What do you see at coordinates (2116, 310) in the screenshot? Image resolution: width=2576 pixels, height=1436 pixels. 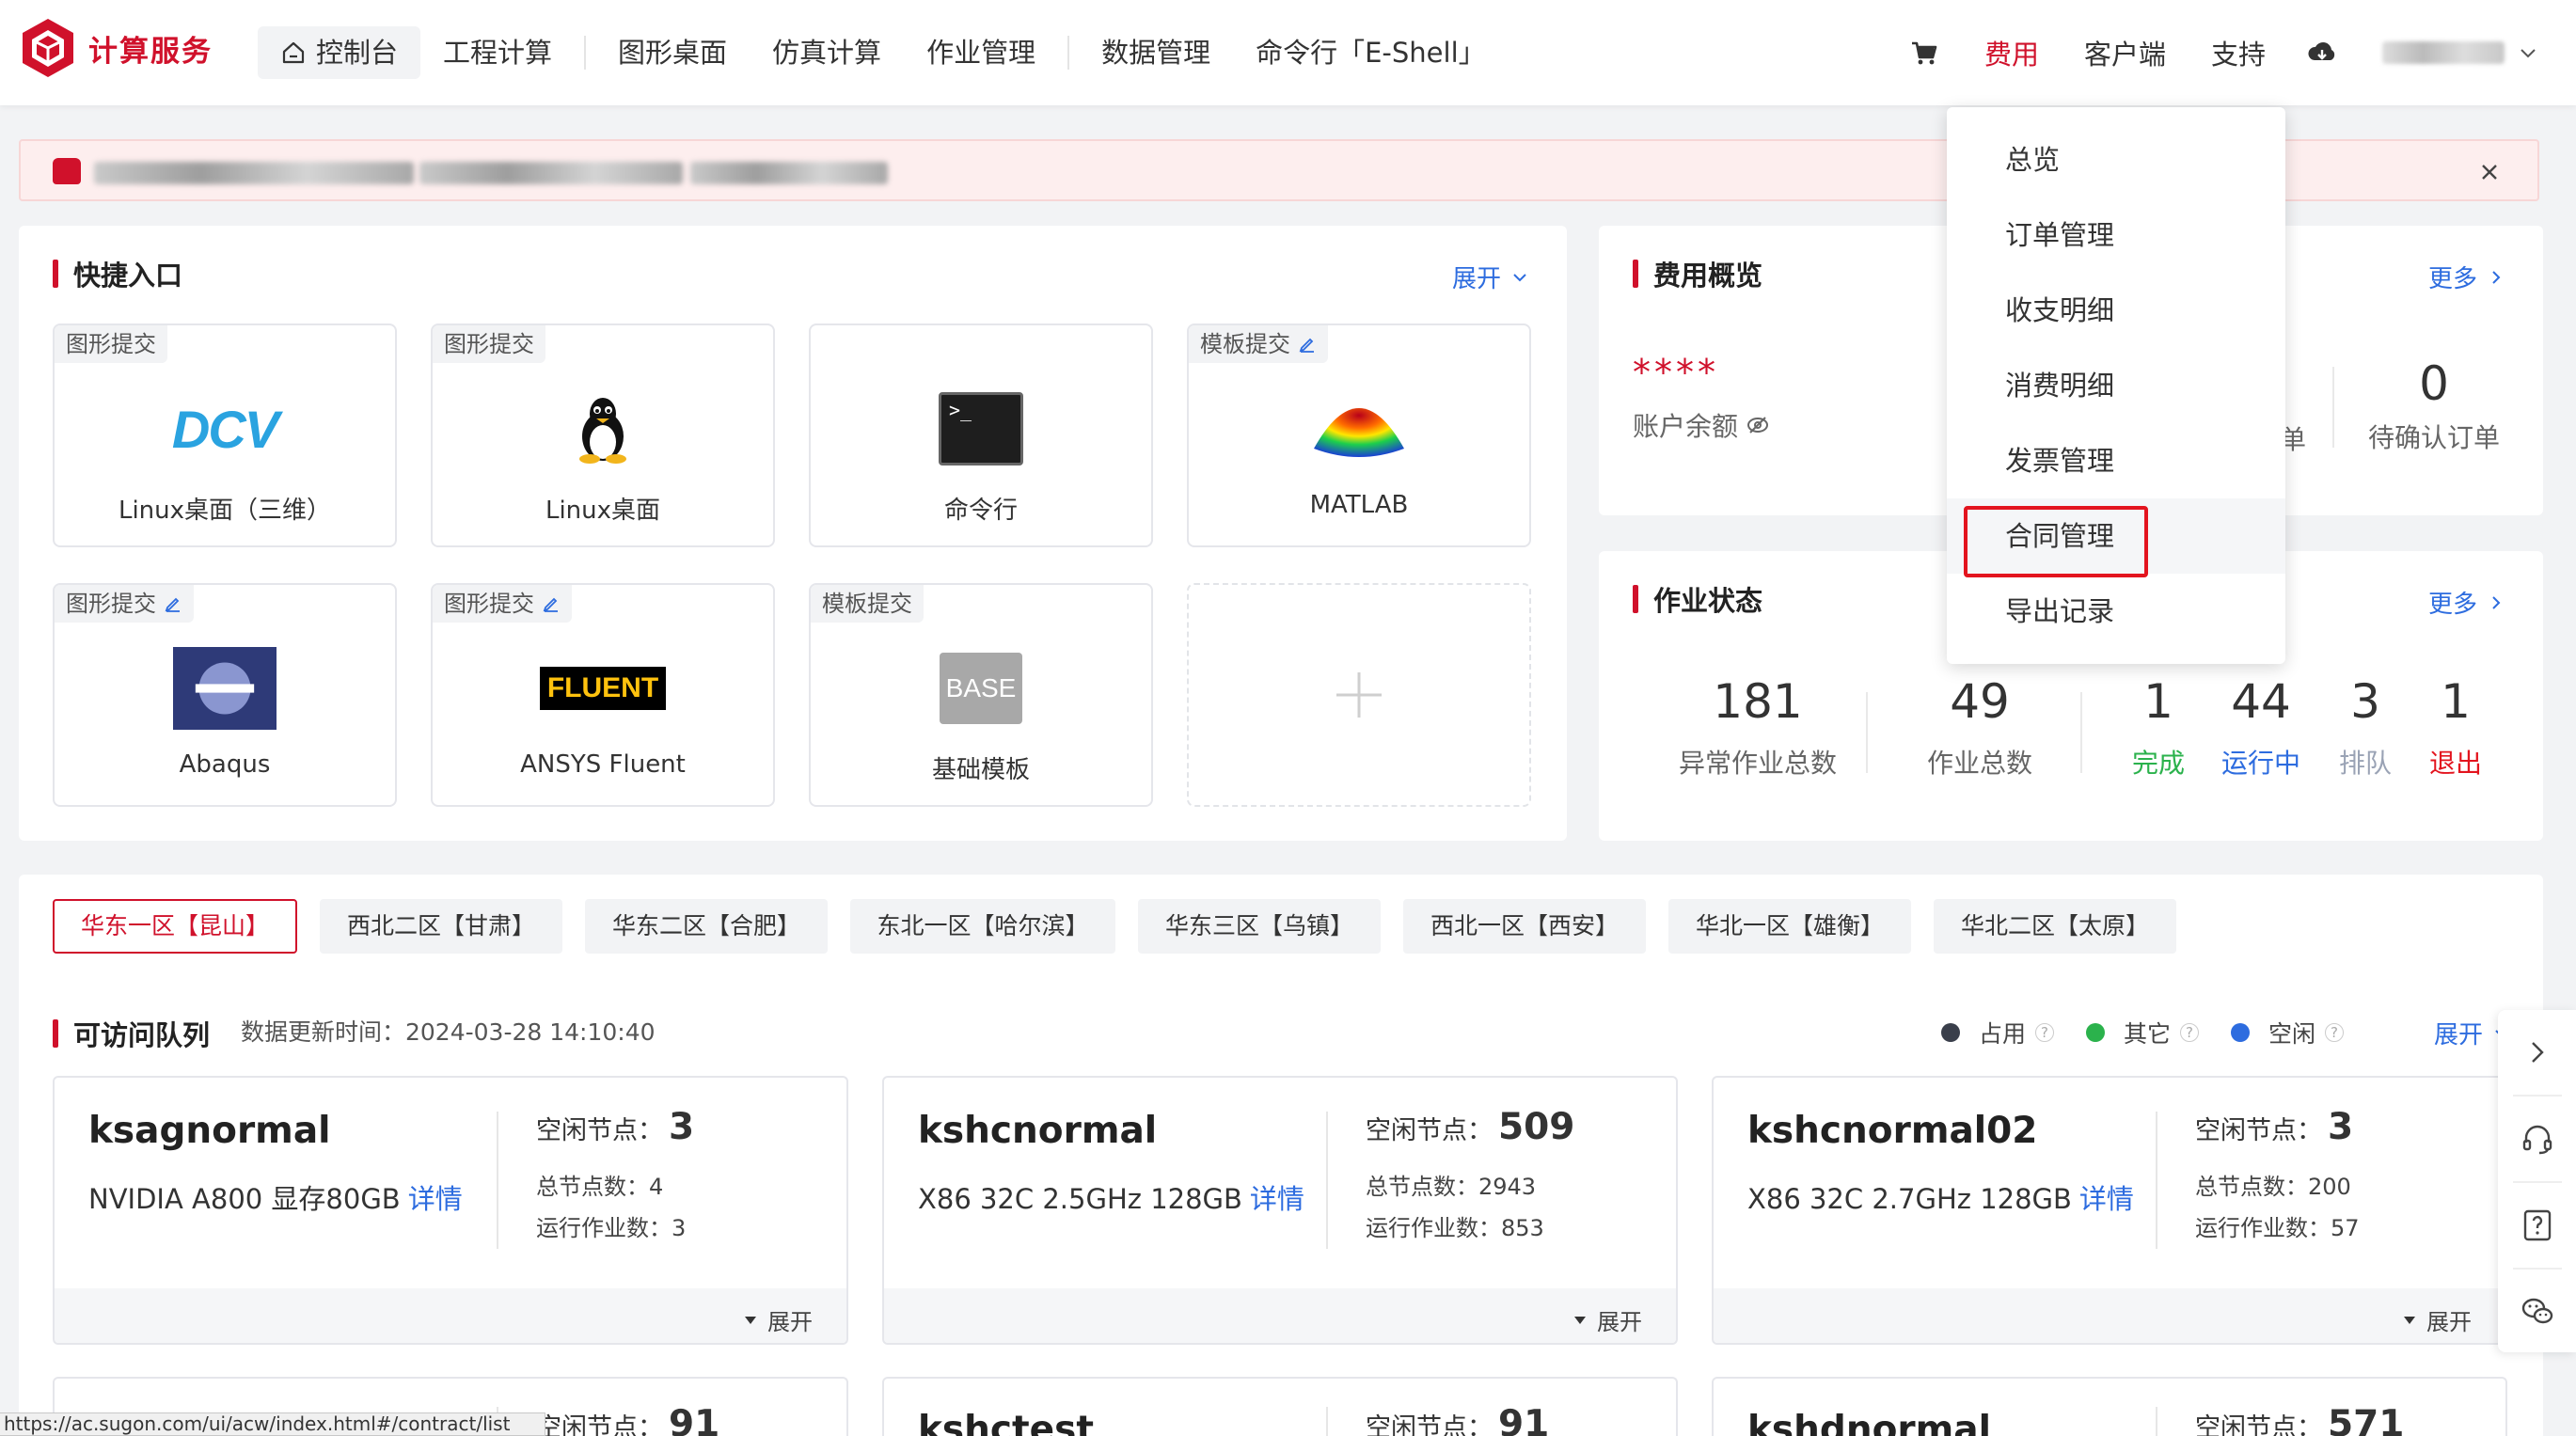 I see `fees-menu-transactions: 收支明细` at bounding box center [2116, 310].